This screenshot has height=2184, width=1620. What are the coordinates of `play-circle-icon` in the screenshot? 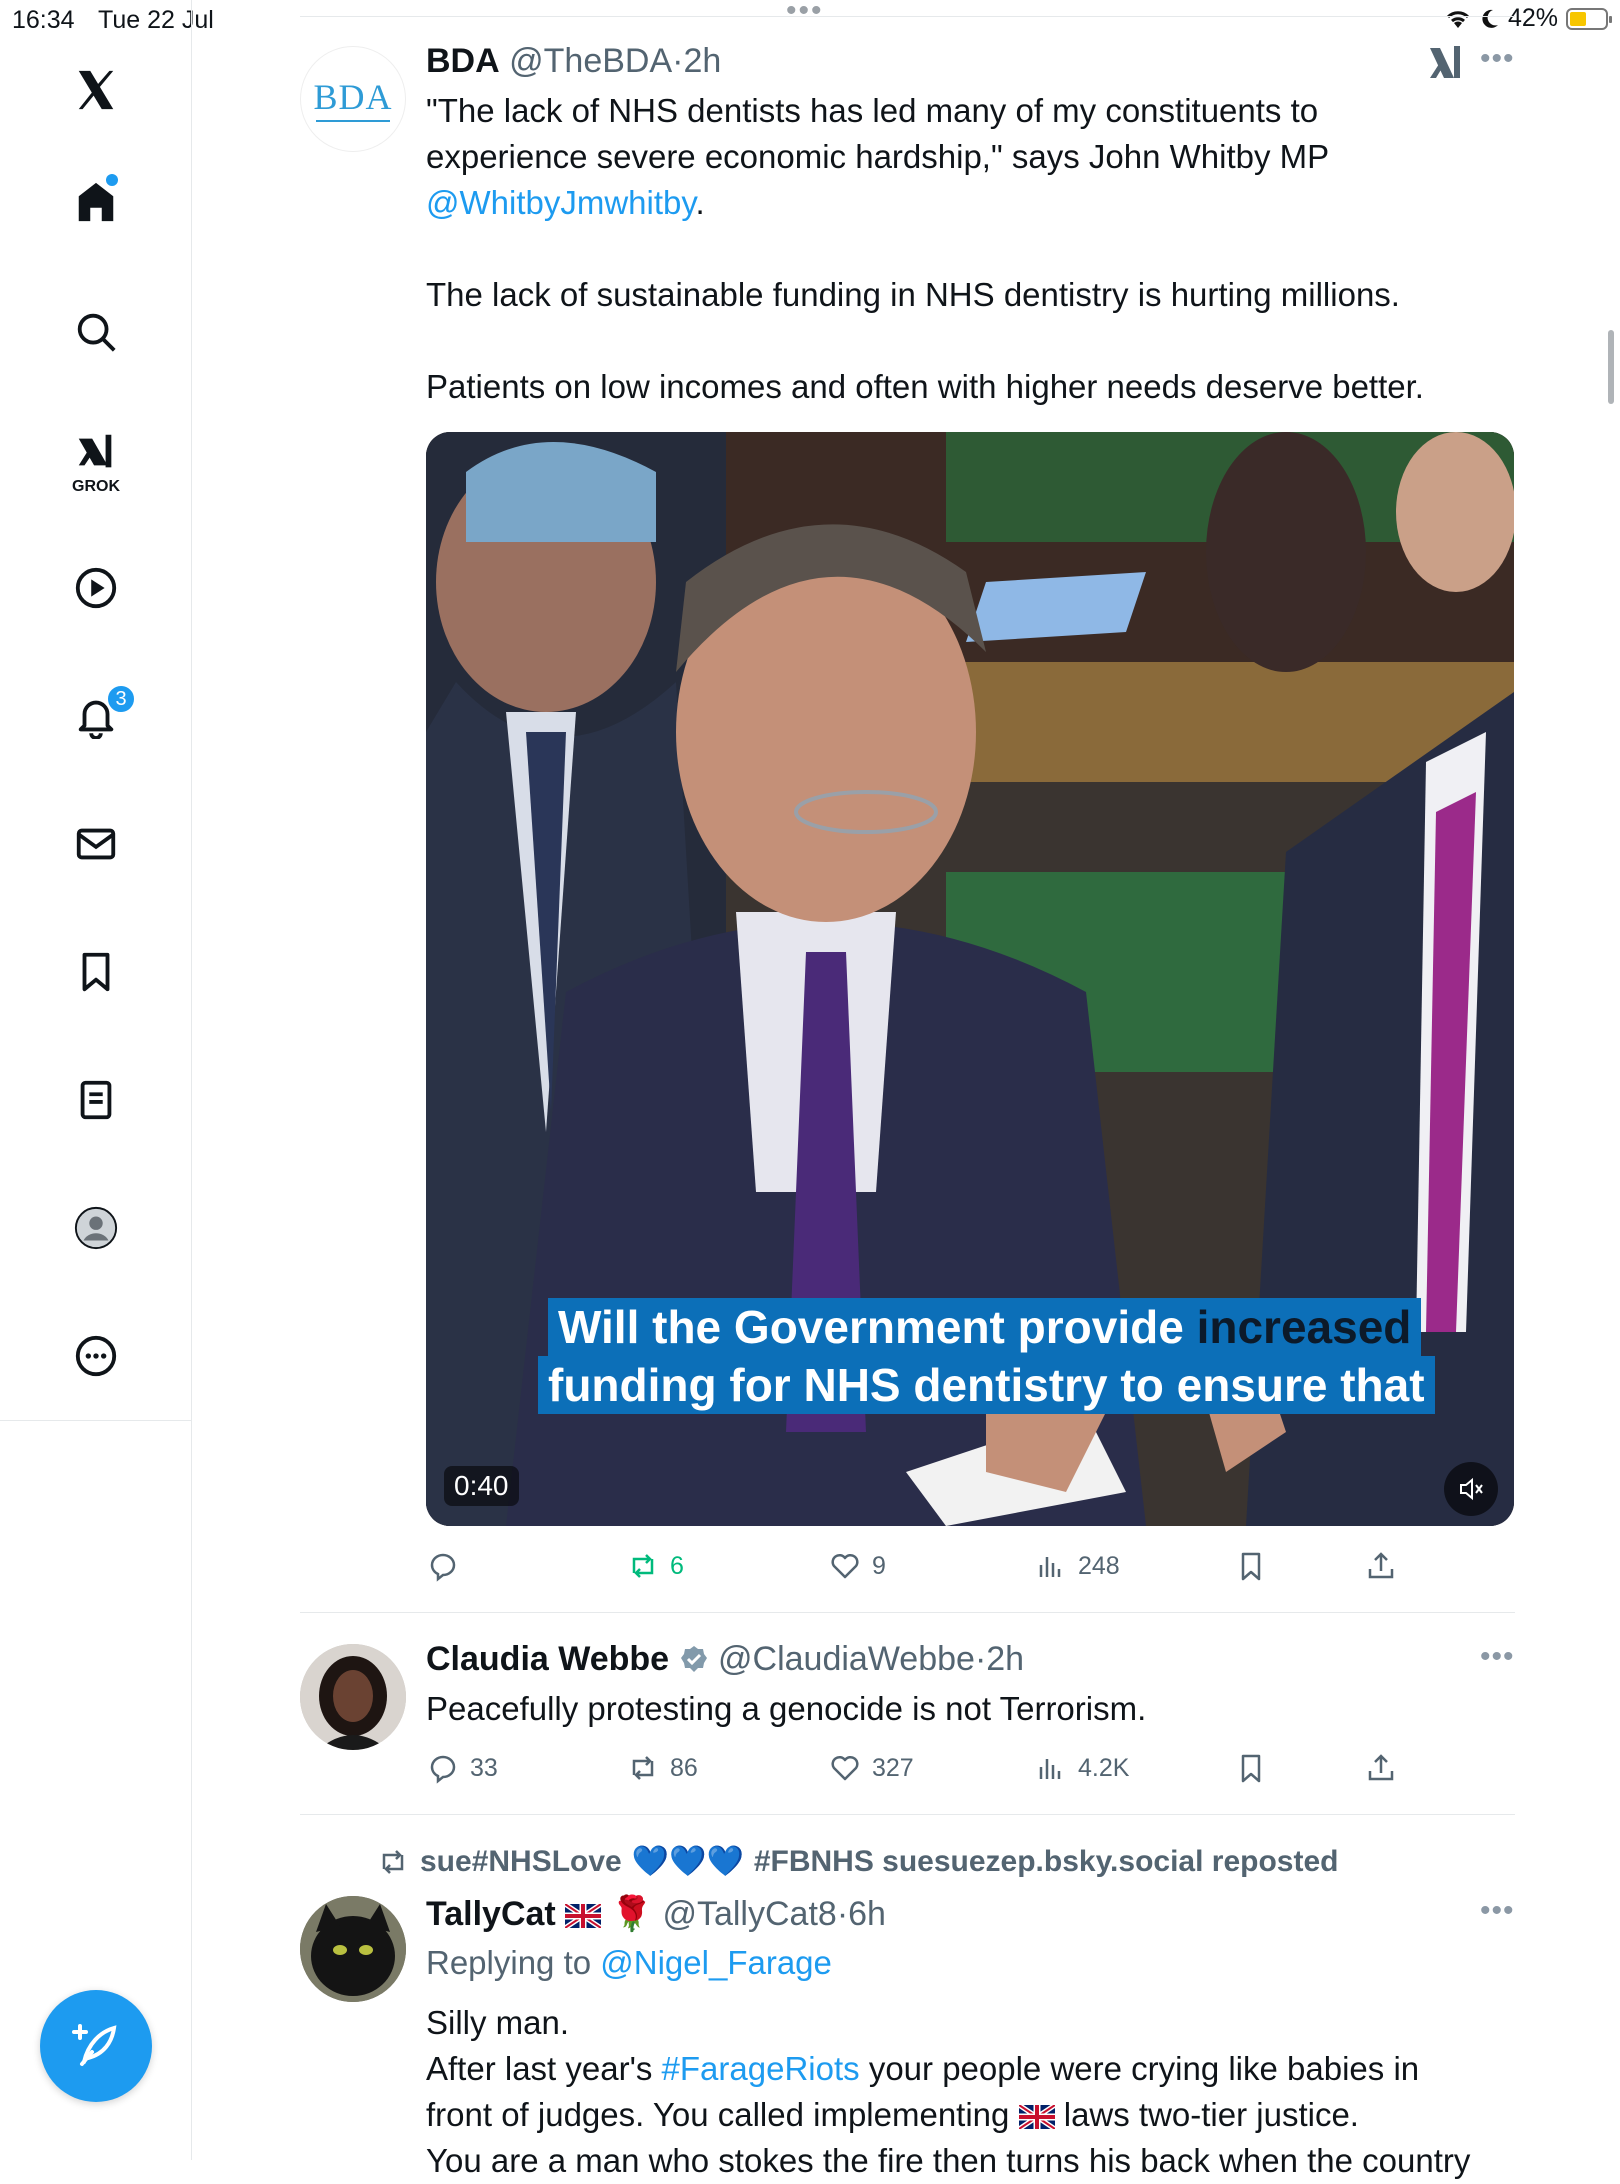 It's located at (96, 588).